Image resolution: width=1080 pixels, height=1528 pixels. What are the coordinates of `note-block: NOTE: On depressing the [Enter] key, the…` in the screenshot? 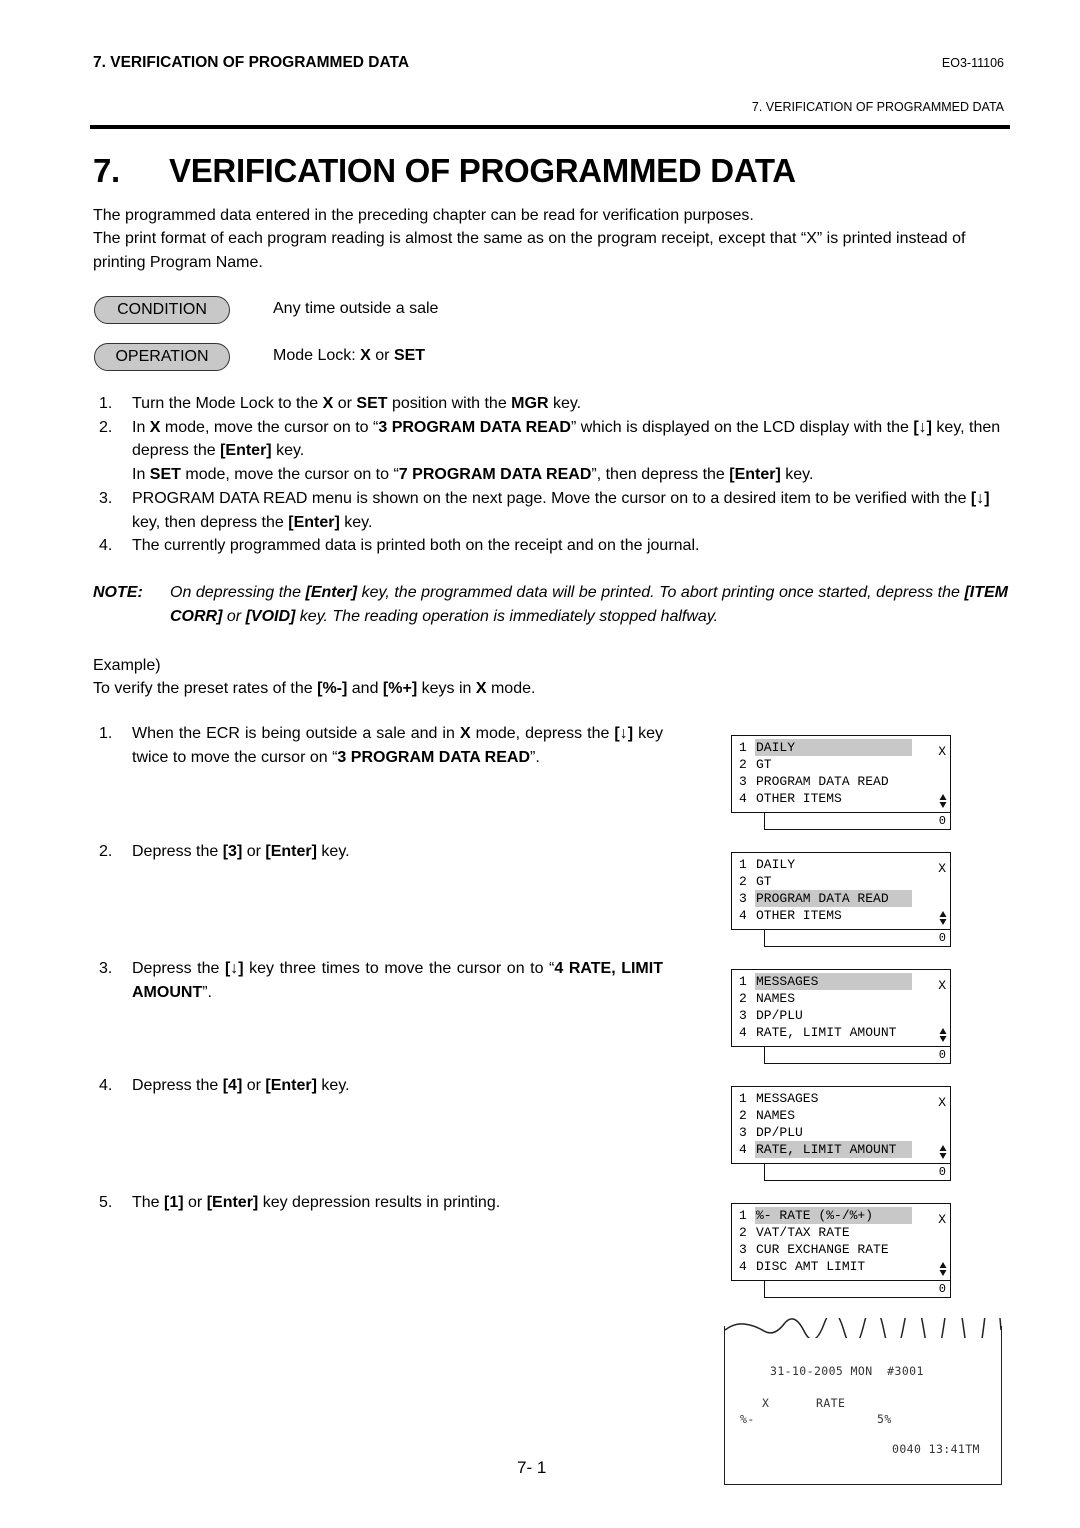 It's located at (550, 604).